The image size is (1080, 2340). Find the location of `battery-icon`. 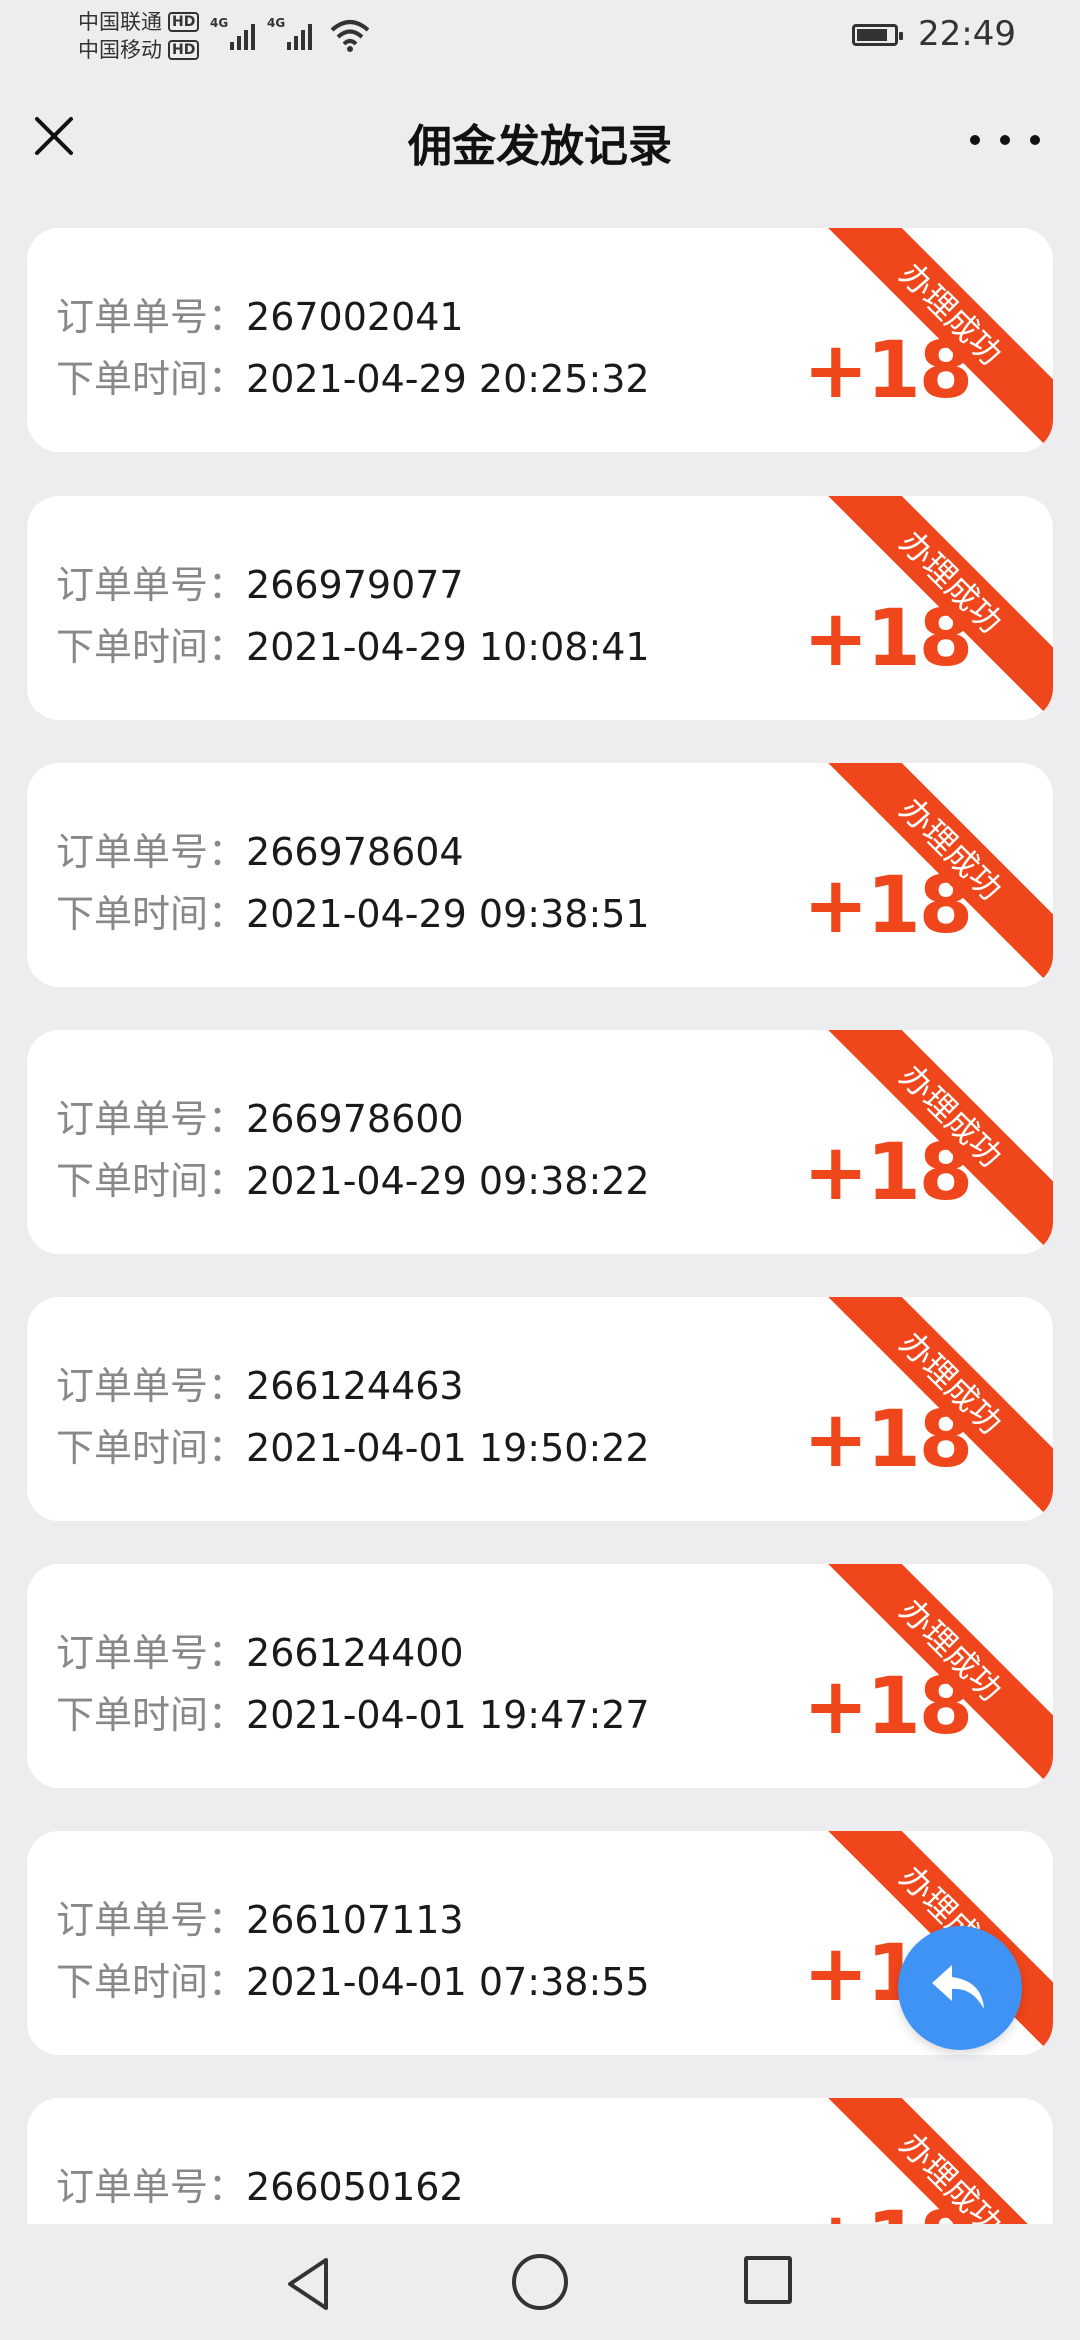

battery-icon is located at coordinates (877, 35).